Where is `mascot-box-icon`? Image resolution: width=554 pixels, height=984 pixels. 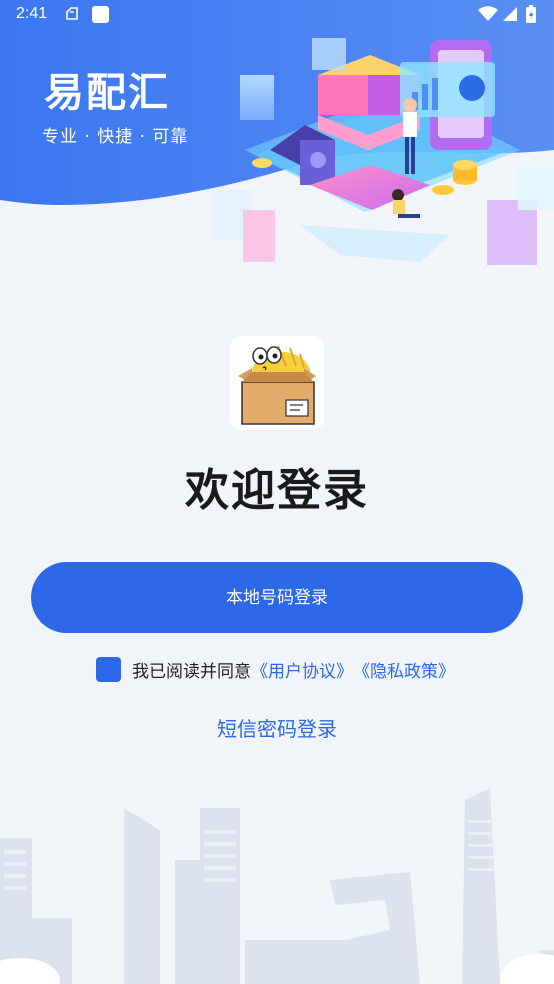
mascot-box-icon is located at coordinates (277, 385).